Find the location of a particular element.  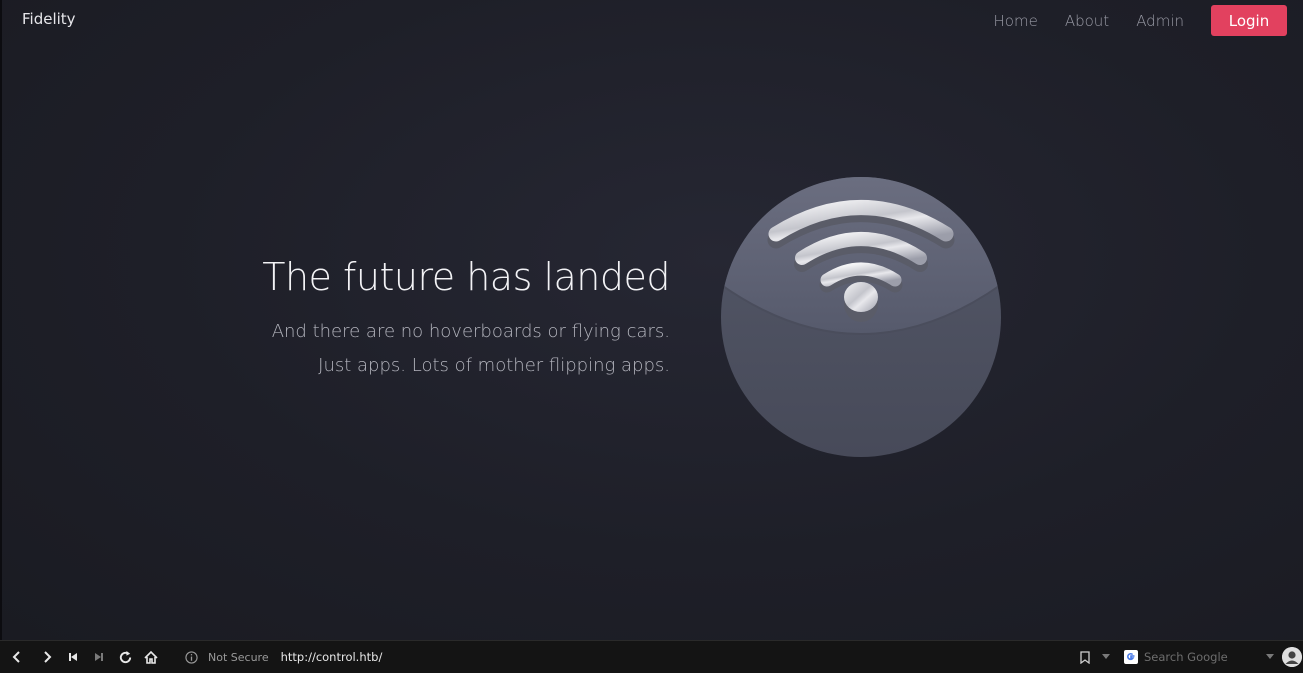

bookmark-icon is located at coordinates (1085, 657).